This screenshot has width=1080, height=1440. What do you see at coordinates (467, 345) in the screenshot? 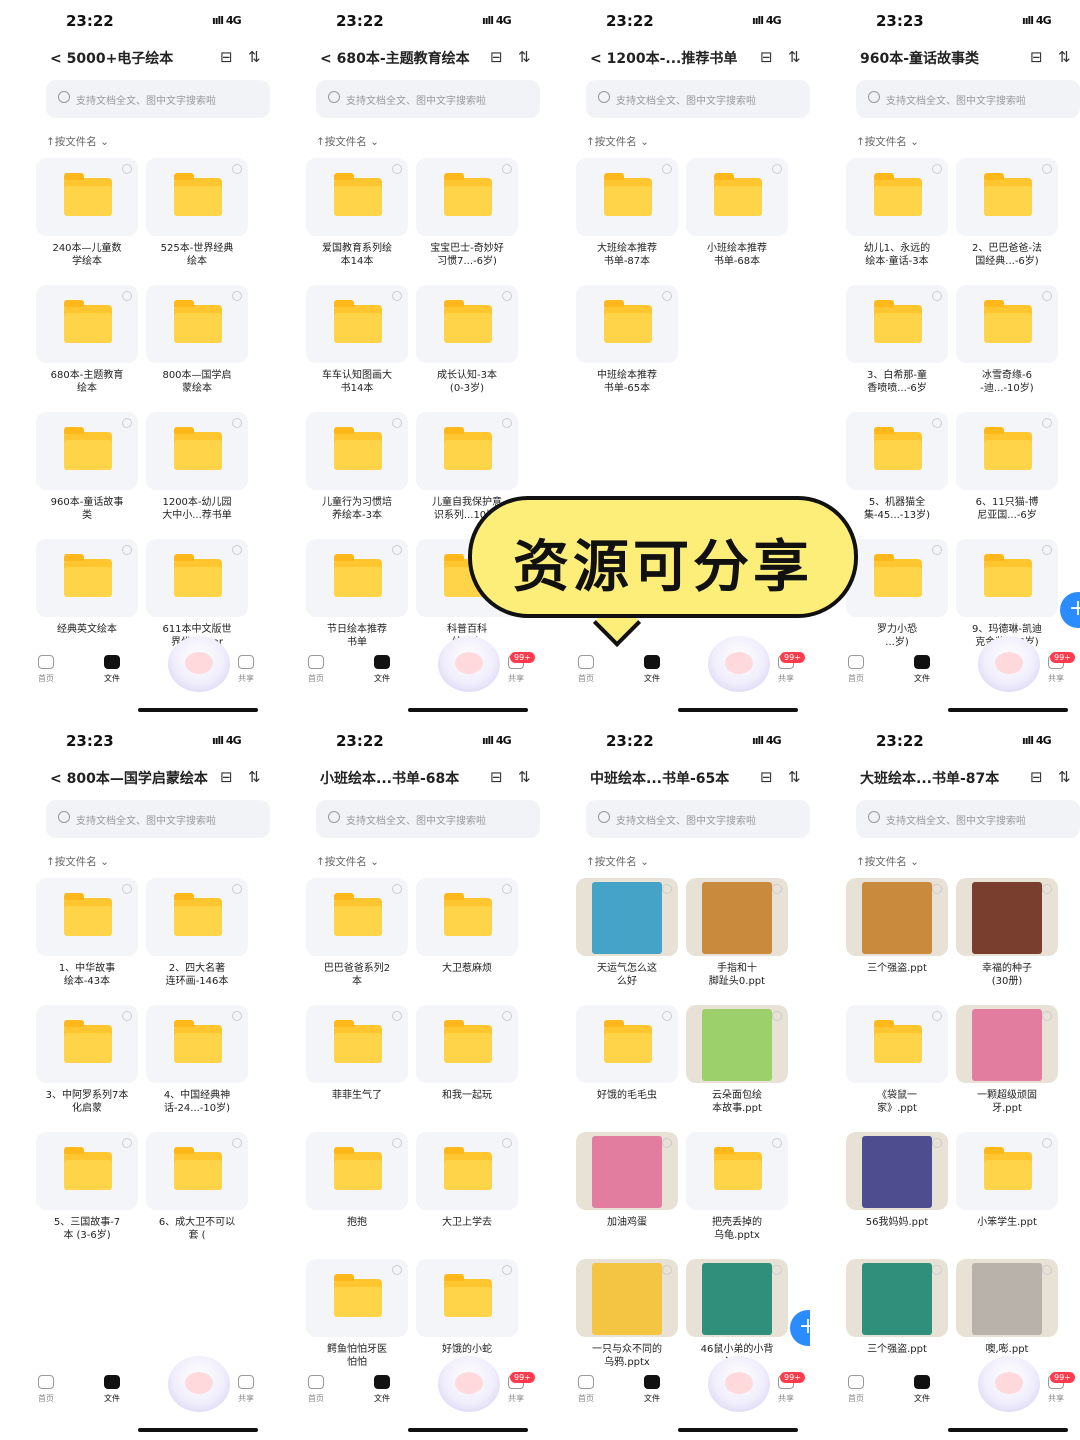
I see `folder-item: 成长认知-3本 (0-3岁)` at bounding box center [467, 345].